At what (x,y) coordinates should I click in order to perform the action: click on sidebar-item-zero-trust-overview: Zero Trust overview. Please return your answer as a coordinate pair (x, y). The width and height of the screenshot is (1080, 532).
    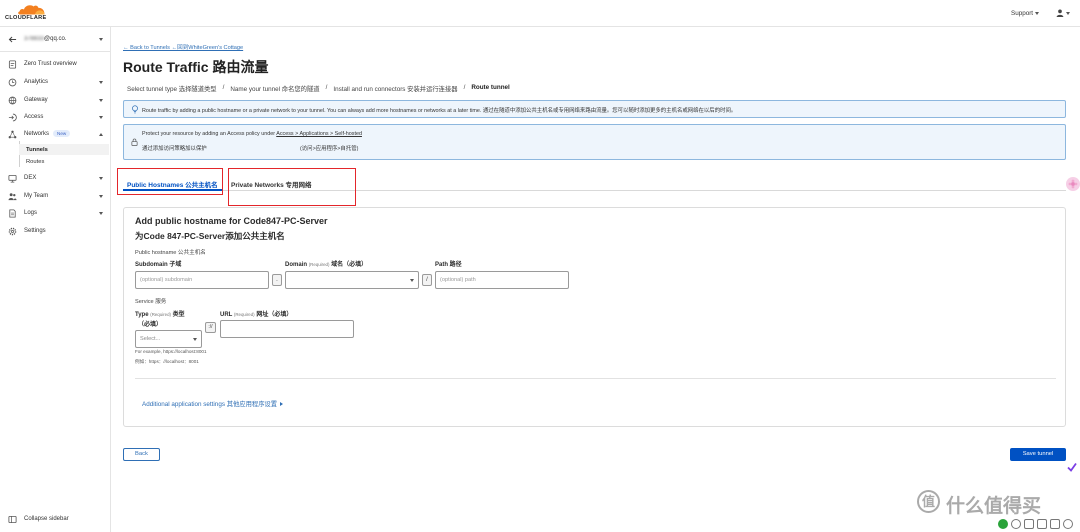
    Looking at the image, I should click on (55, 64).